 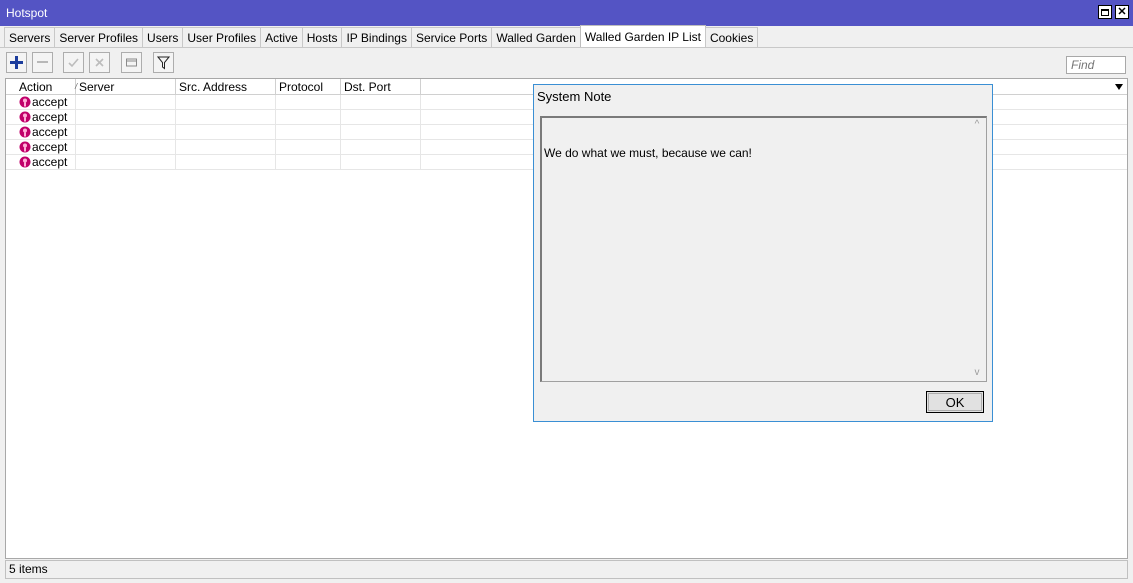 I want to click on maximize-button, so click(x=1105, y=12).